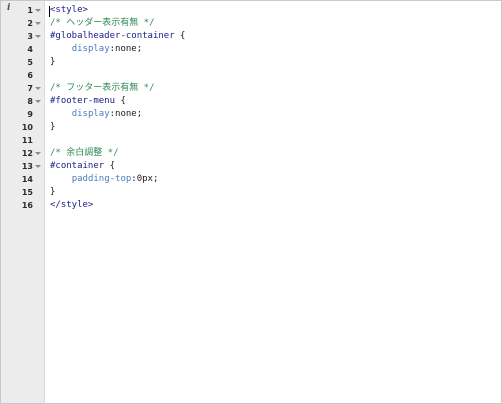 This screenshot has width=502, height=404. What do you see at coordinates (27, 179) in the screenshot?
I see `line-number: 14` at bounding box center [27, 179].